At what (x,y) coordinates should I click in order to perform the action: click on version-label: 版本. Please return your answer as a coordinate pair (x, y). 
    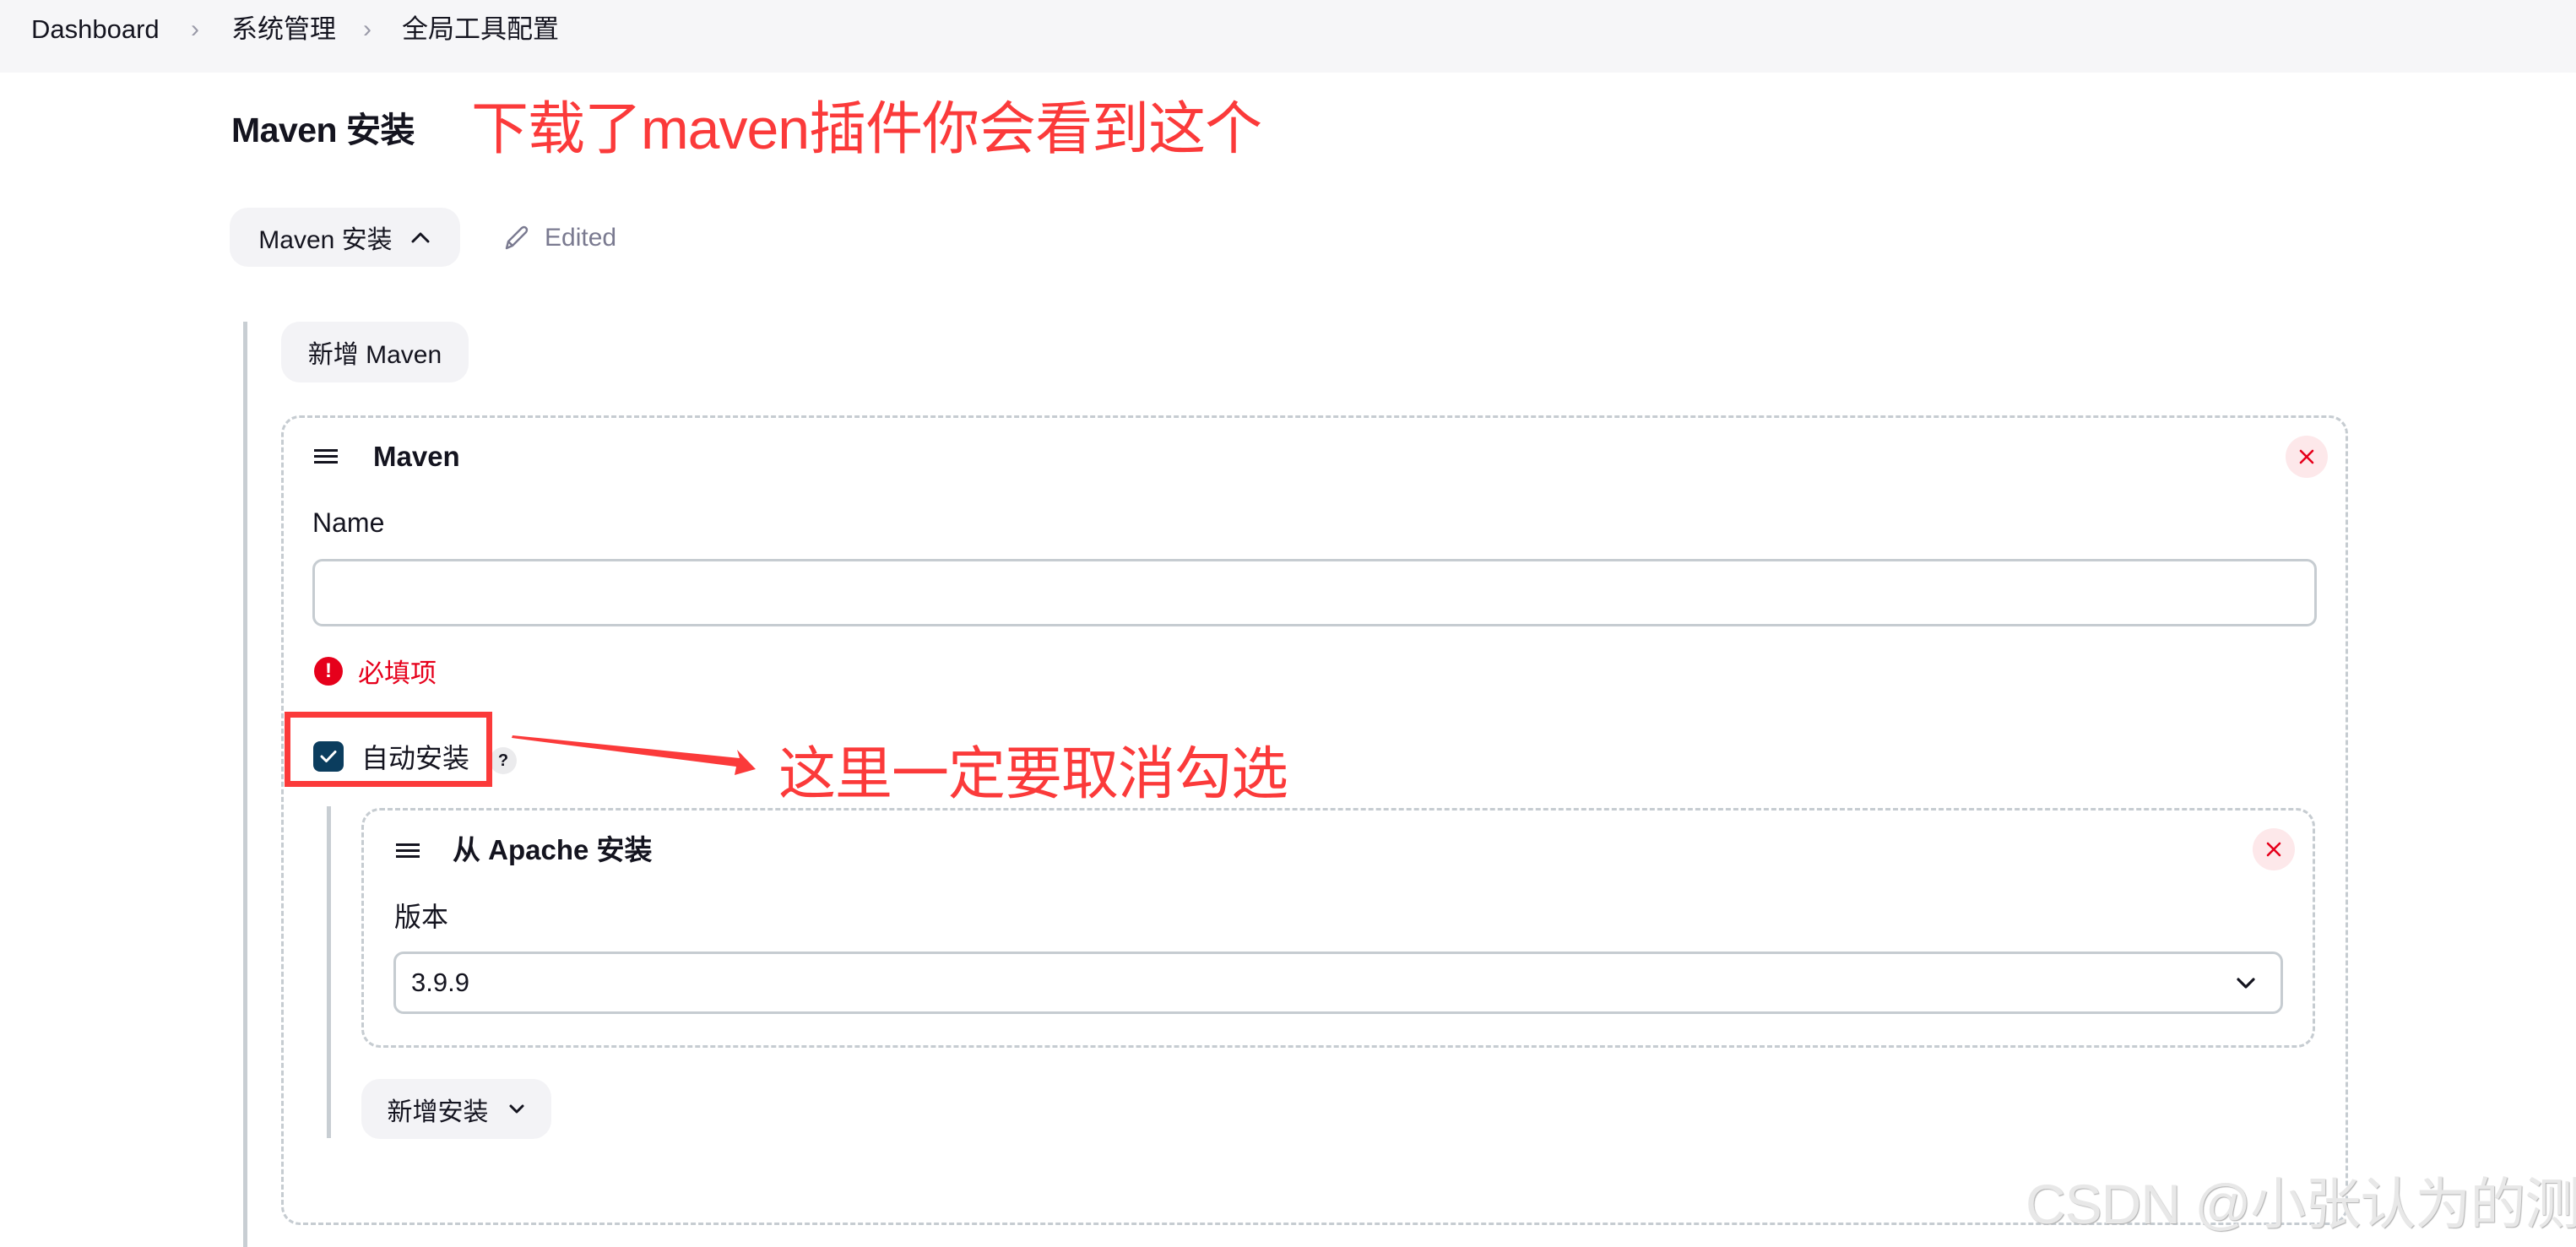
    Looking at the image, I should click on (422, 917).